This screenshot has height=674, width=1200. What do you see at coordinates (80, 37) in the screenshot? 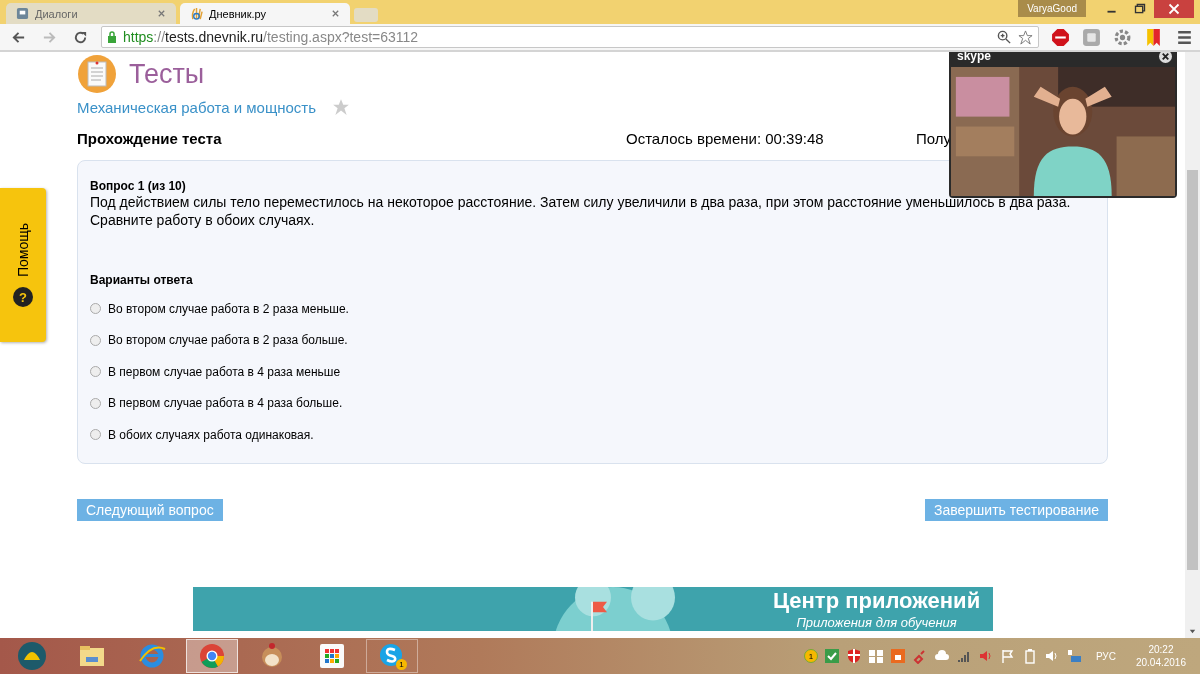
I see `reload-icon` at bounding box center [80, 37].